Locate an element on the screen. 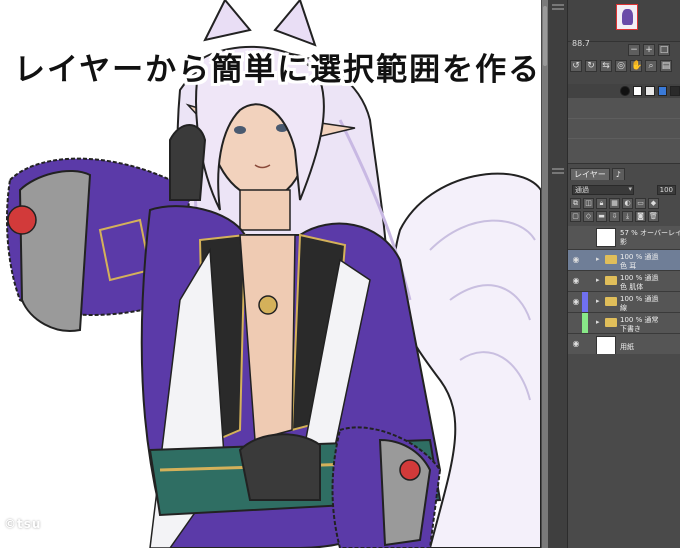 The image size is (680, 548). opacity-value: 100 is located at coordinates (666, 189).